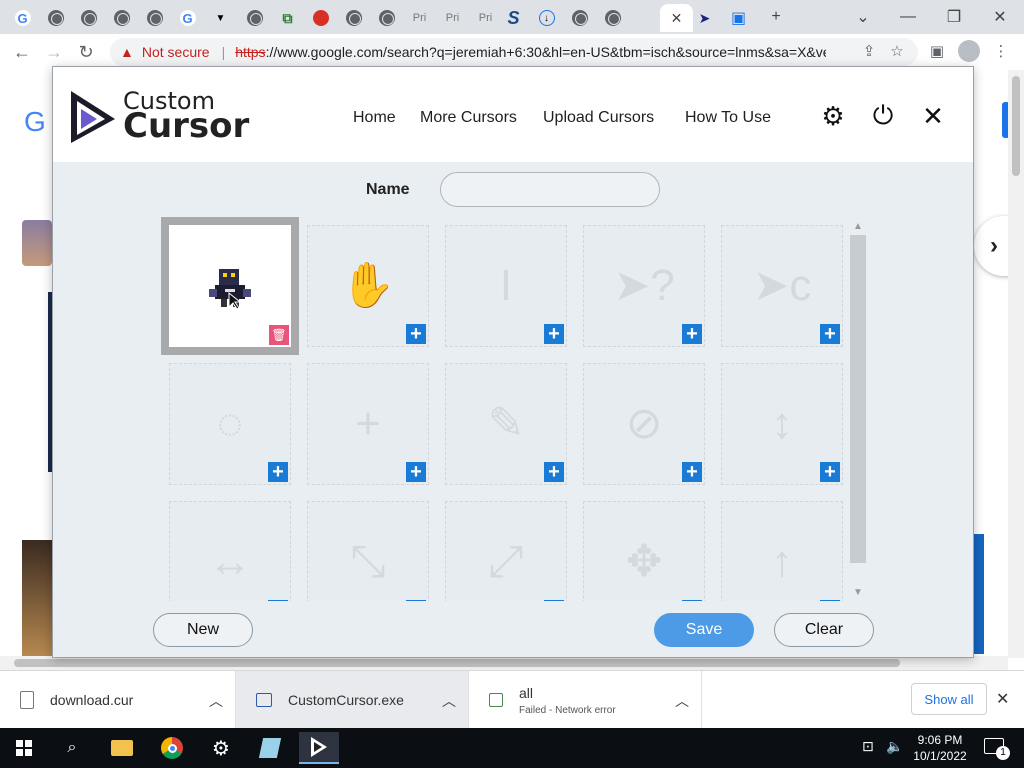 The width and height of the screenshot is (1024, 768). Describe the element at coordinates (352, 700) in the screenshot. I see `download-item: CustomCursor.exe ︿` at that location.